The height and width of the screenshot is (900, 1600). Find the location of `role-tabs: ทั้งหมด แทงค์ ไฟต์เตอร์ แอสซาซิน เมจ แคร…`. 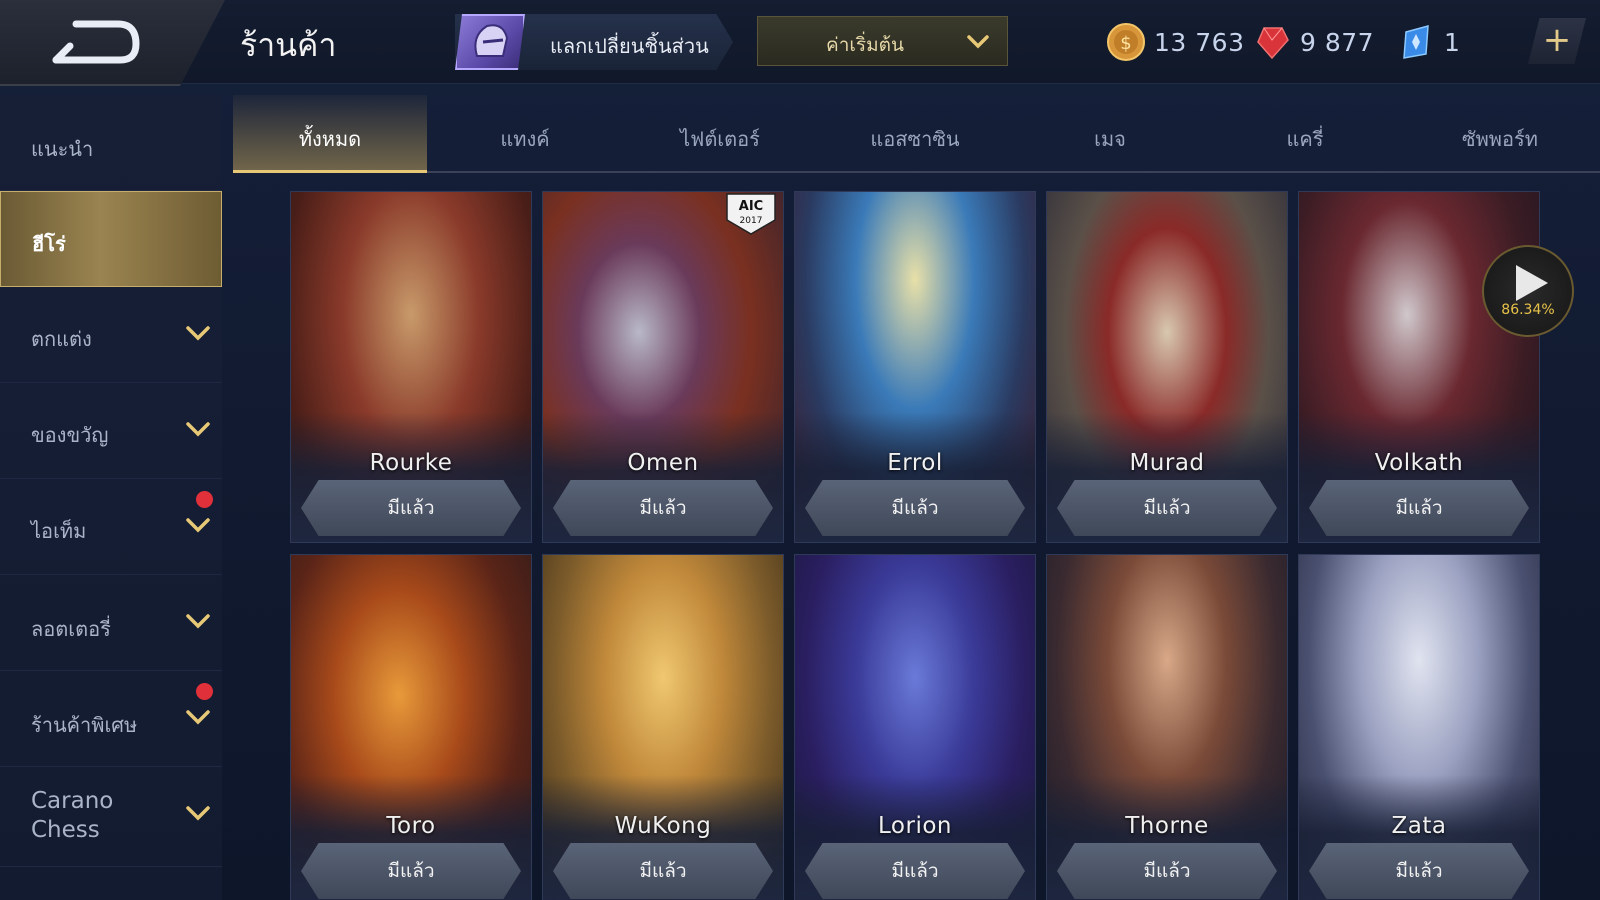

role-tabs: ทั้งหมด แทงค์ ไฟต์เตอร์ แอสซาซิน เมจ แคร… is located at coordinates (916, 134).